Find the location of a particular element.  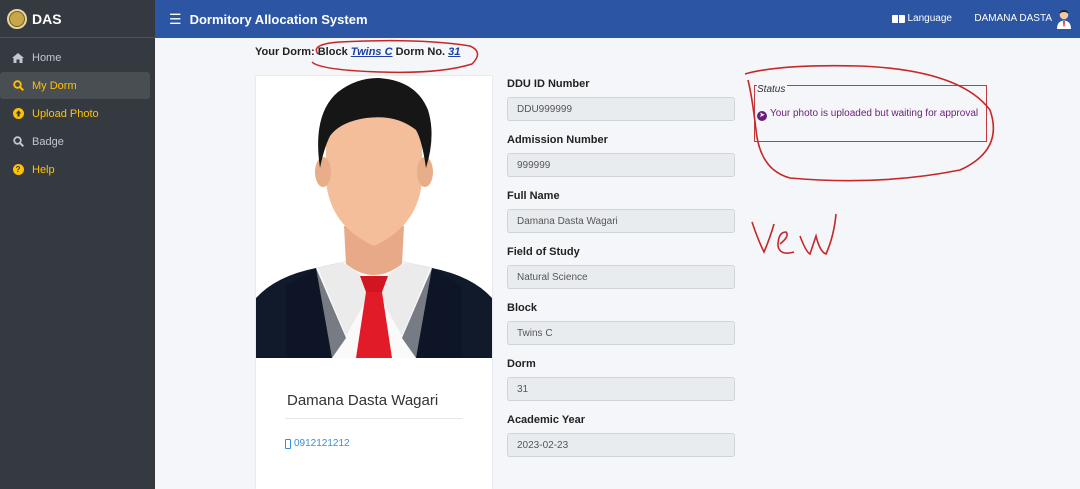

phone-number: 0912121212 is located at coordinates (317, 443).